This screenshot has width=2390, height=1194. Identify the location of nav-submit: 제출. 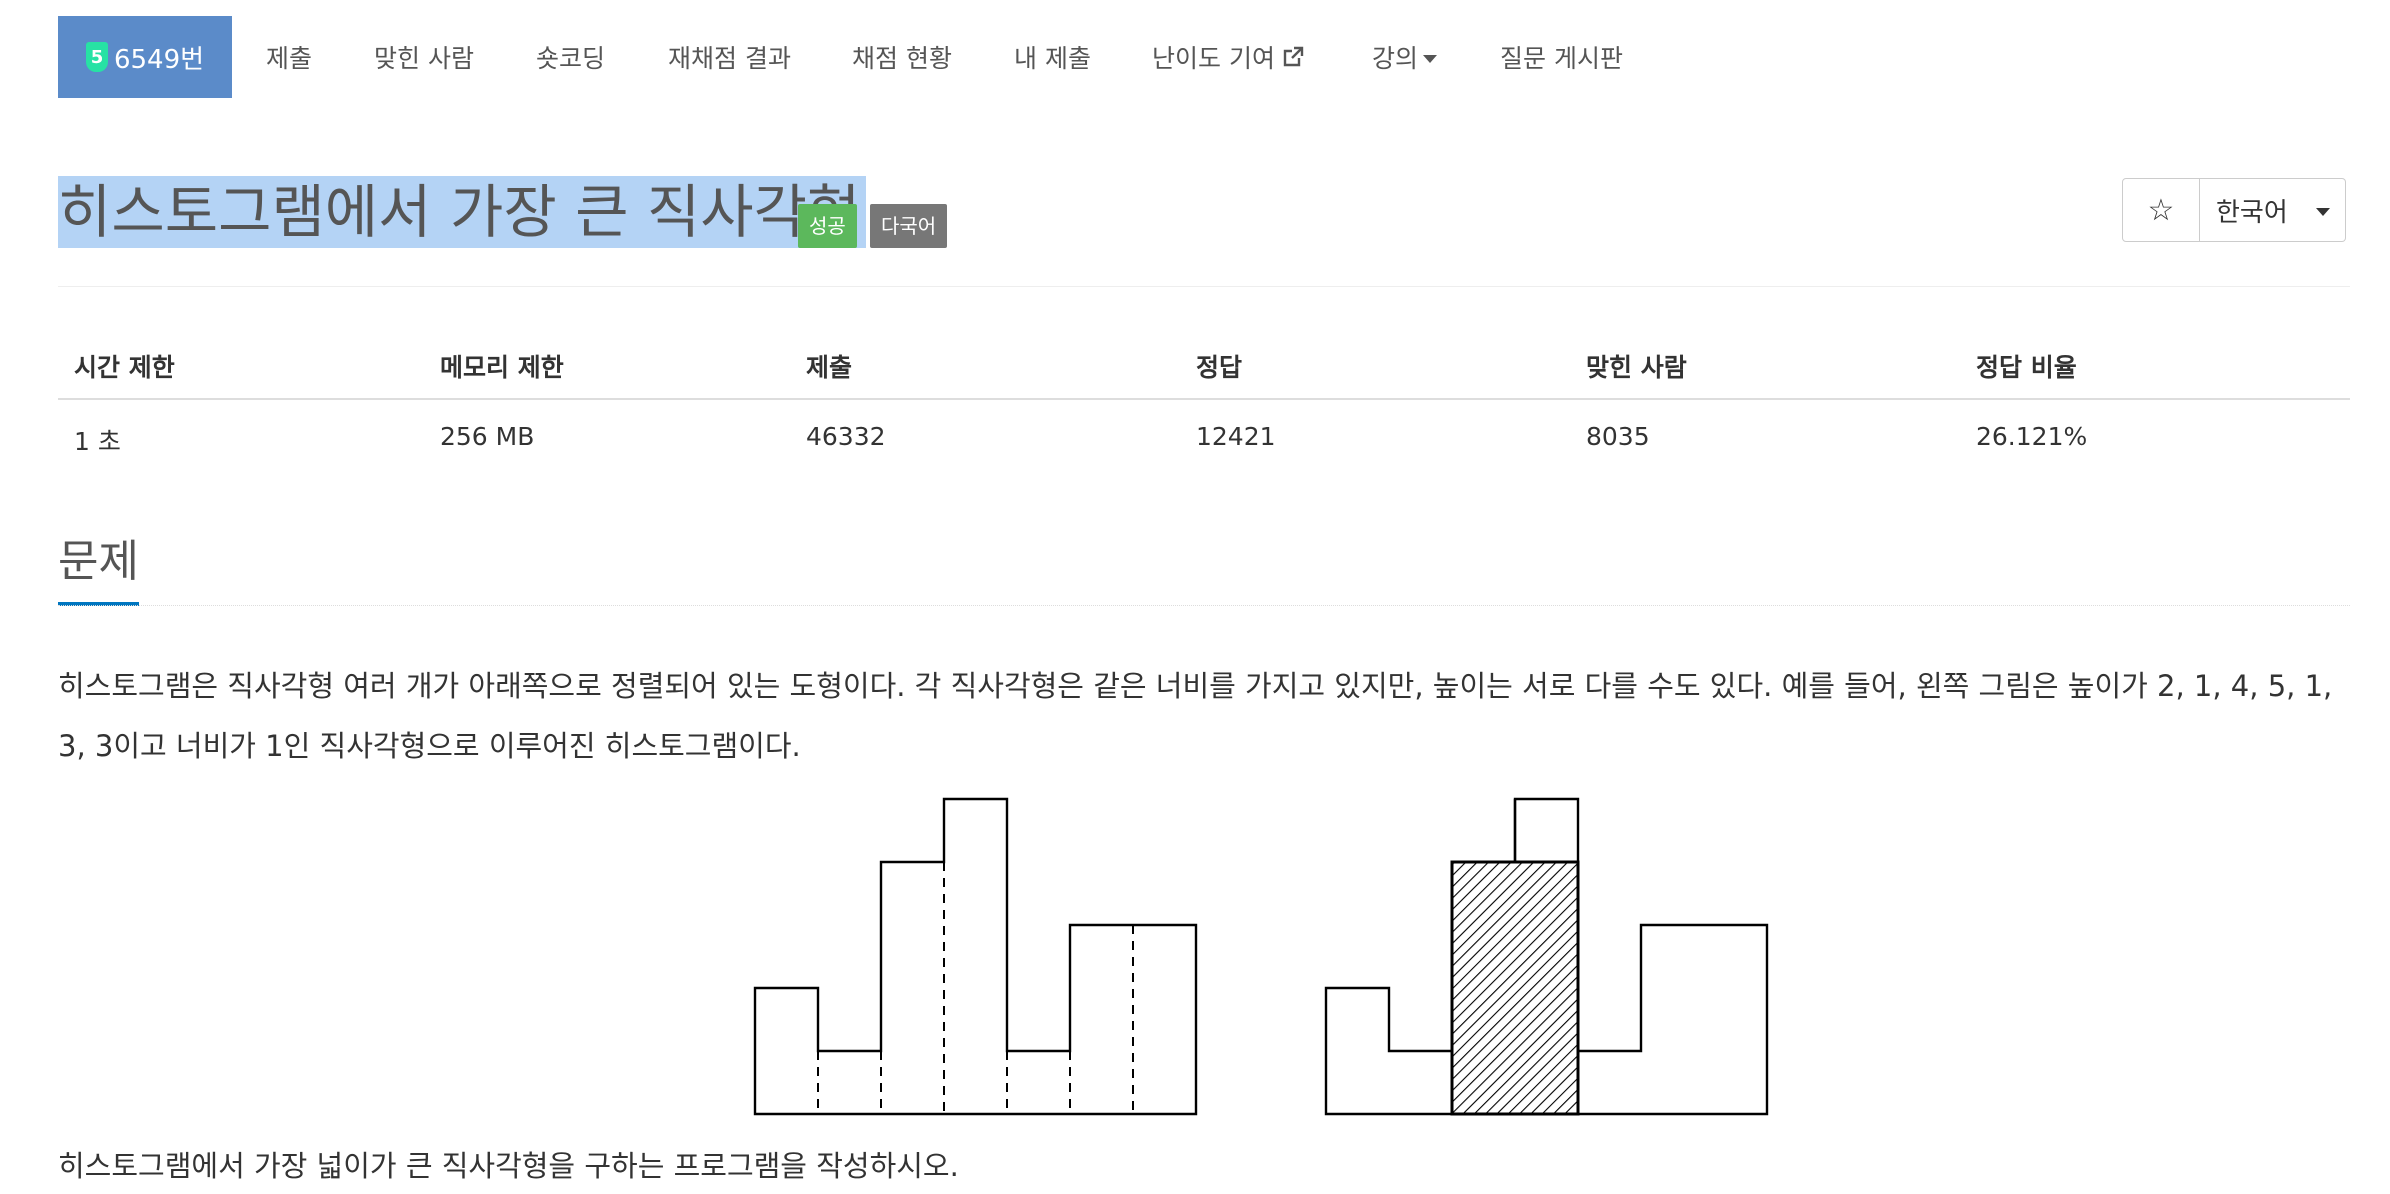
(289, 57).